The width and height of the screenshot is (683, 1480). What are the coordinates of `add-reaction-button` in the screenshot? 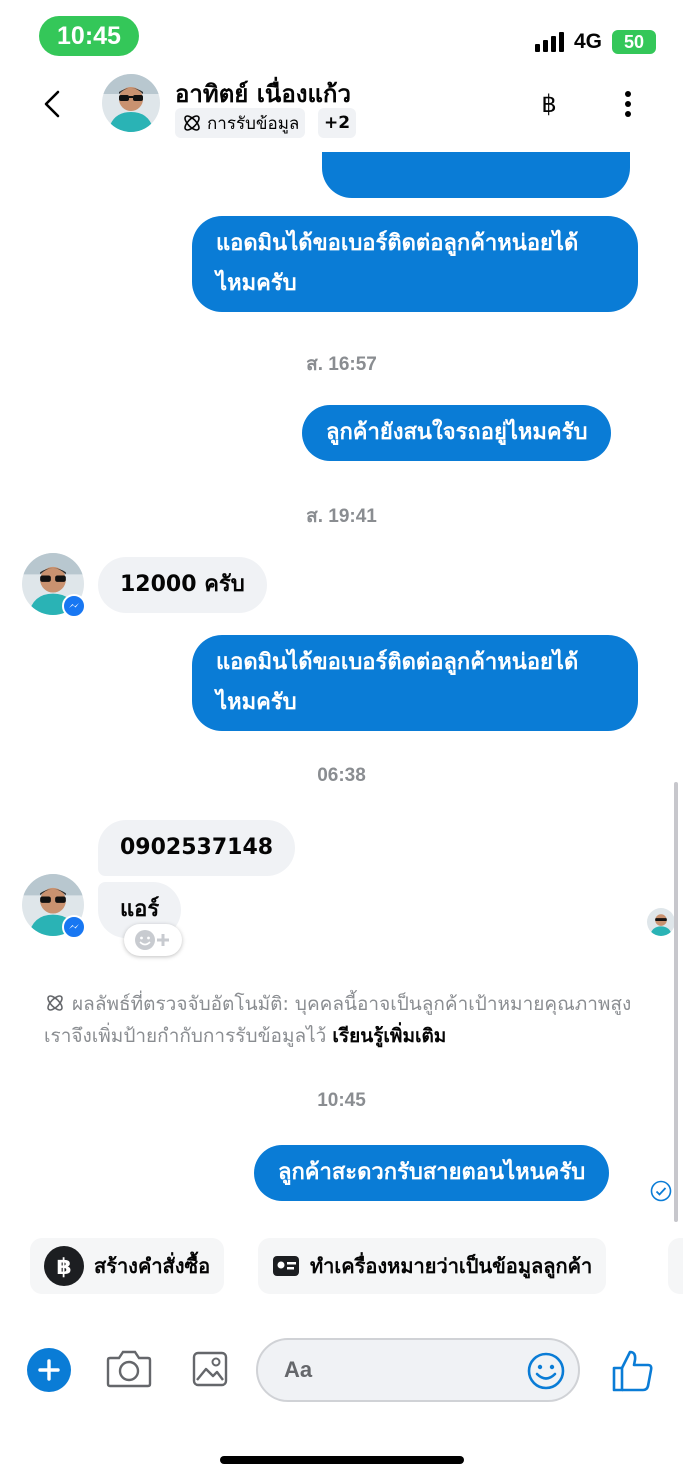 It's located at (153, 940).